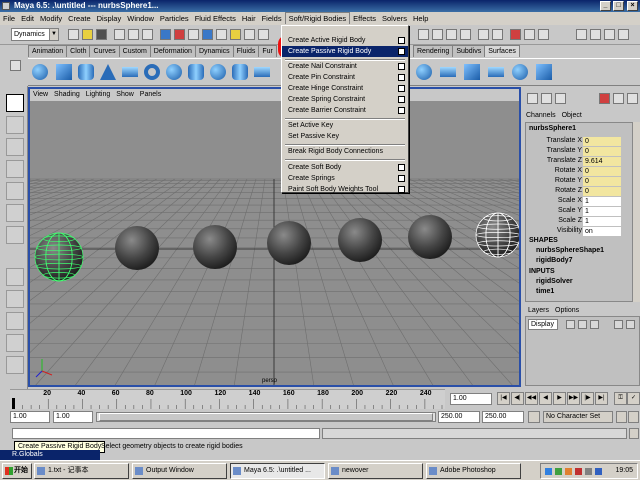  I want to click on tray-app-icon, so click(588, 471).